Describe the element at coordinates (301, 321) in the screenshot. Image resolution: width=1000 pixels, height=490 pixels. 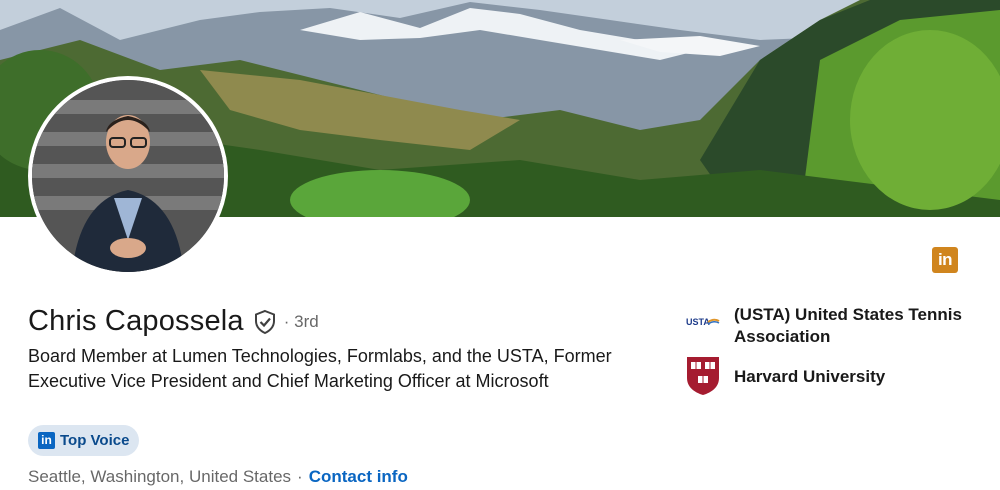
I see `connection-degree: · 3rd` at that location.